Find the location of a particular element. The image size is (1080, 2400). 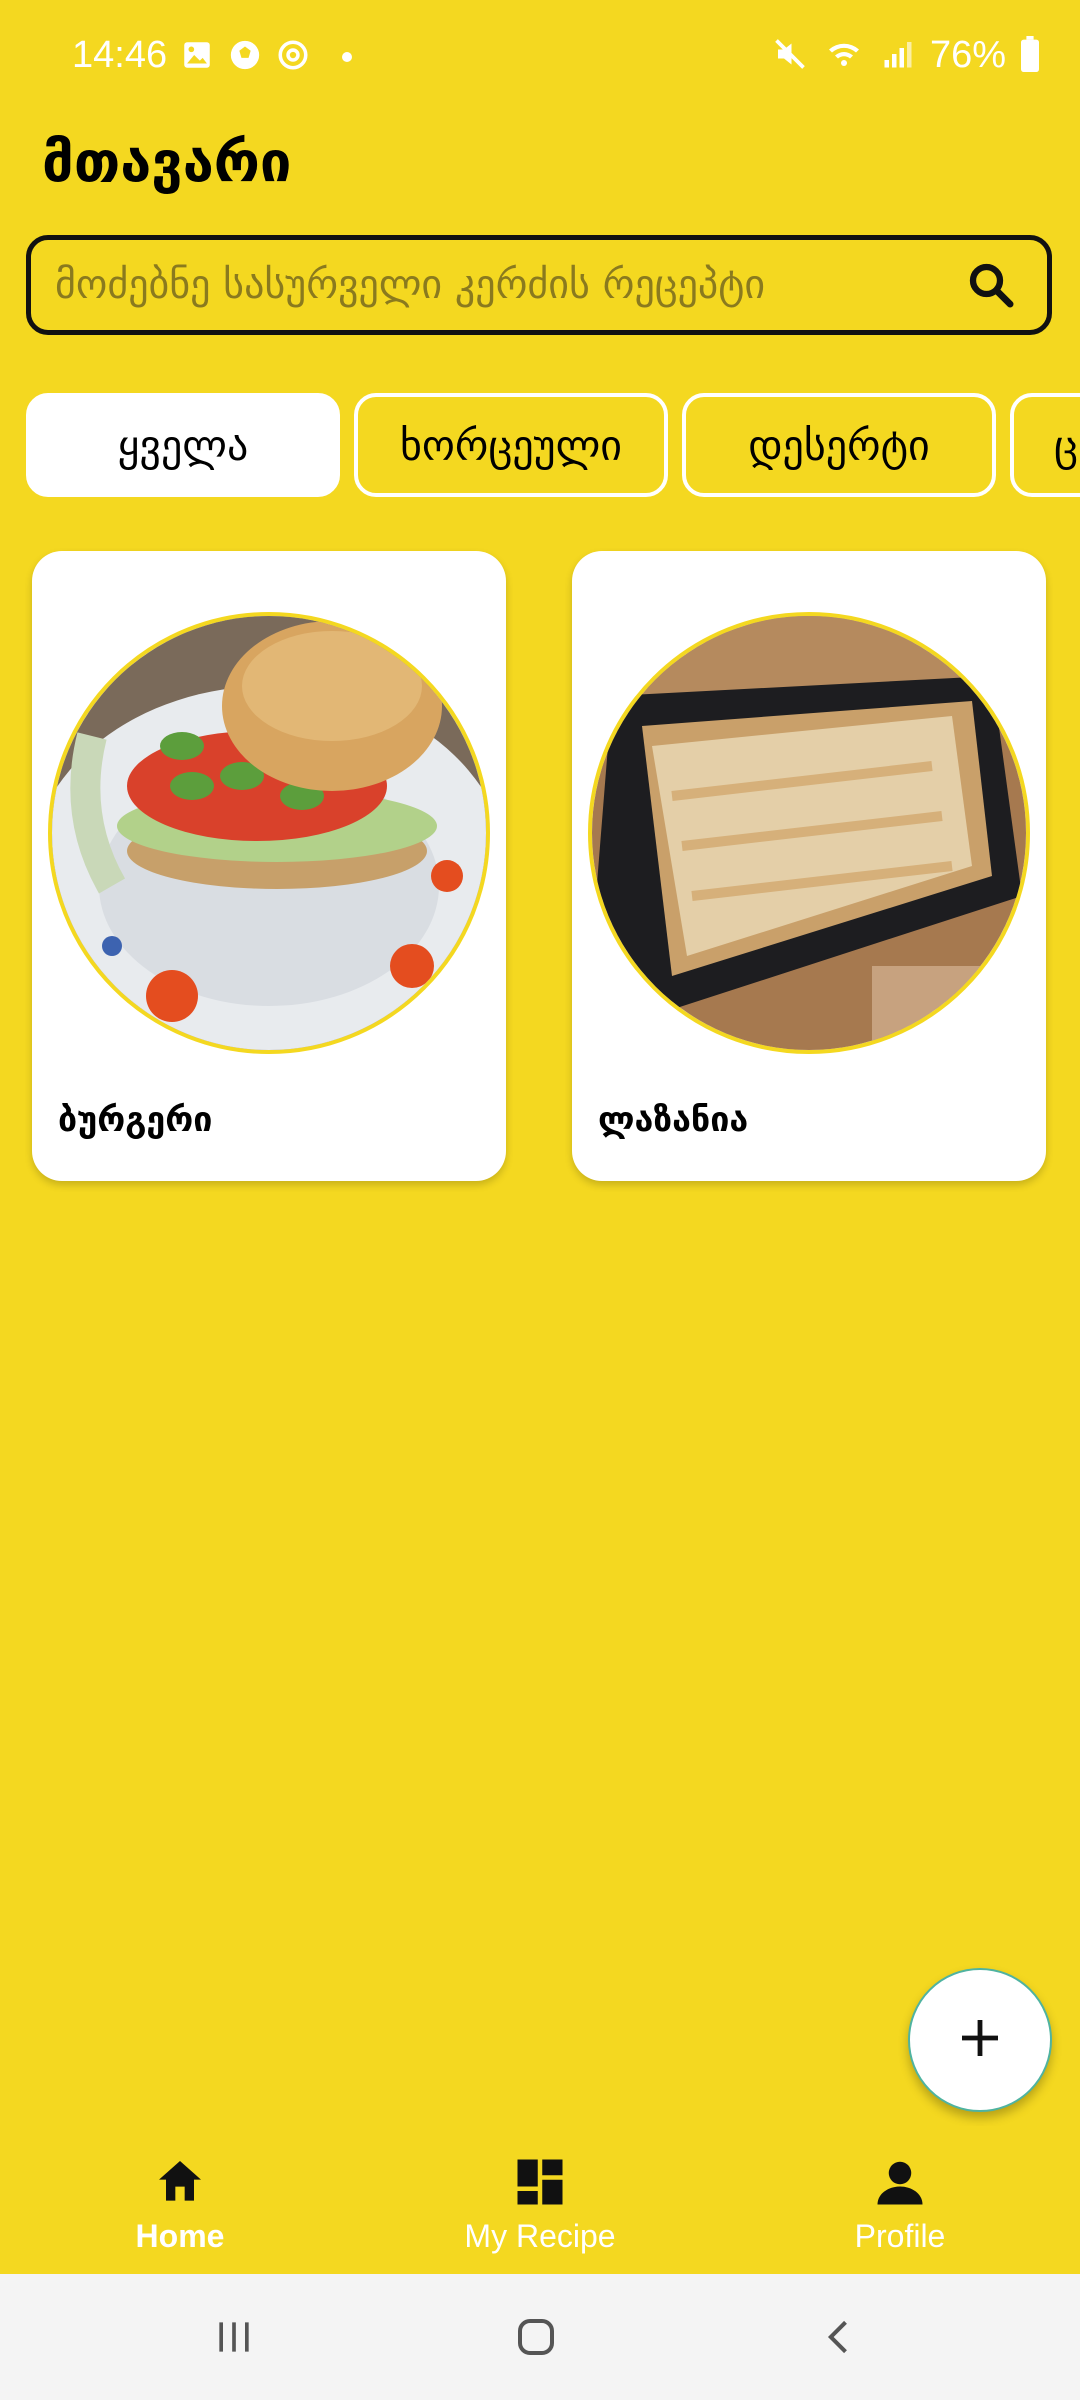

page-title: მთავარი is located at coordinates (167, 162).